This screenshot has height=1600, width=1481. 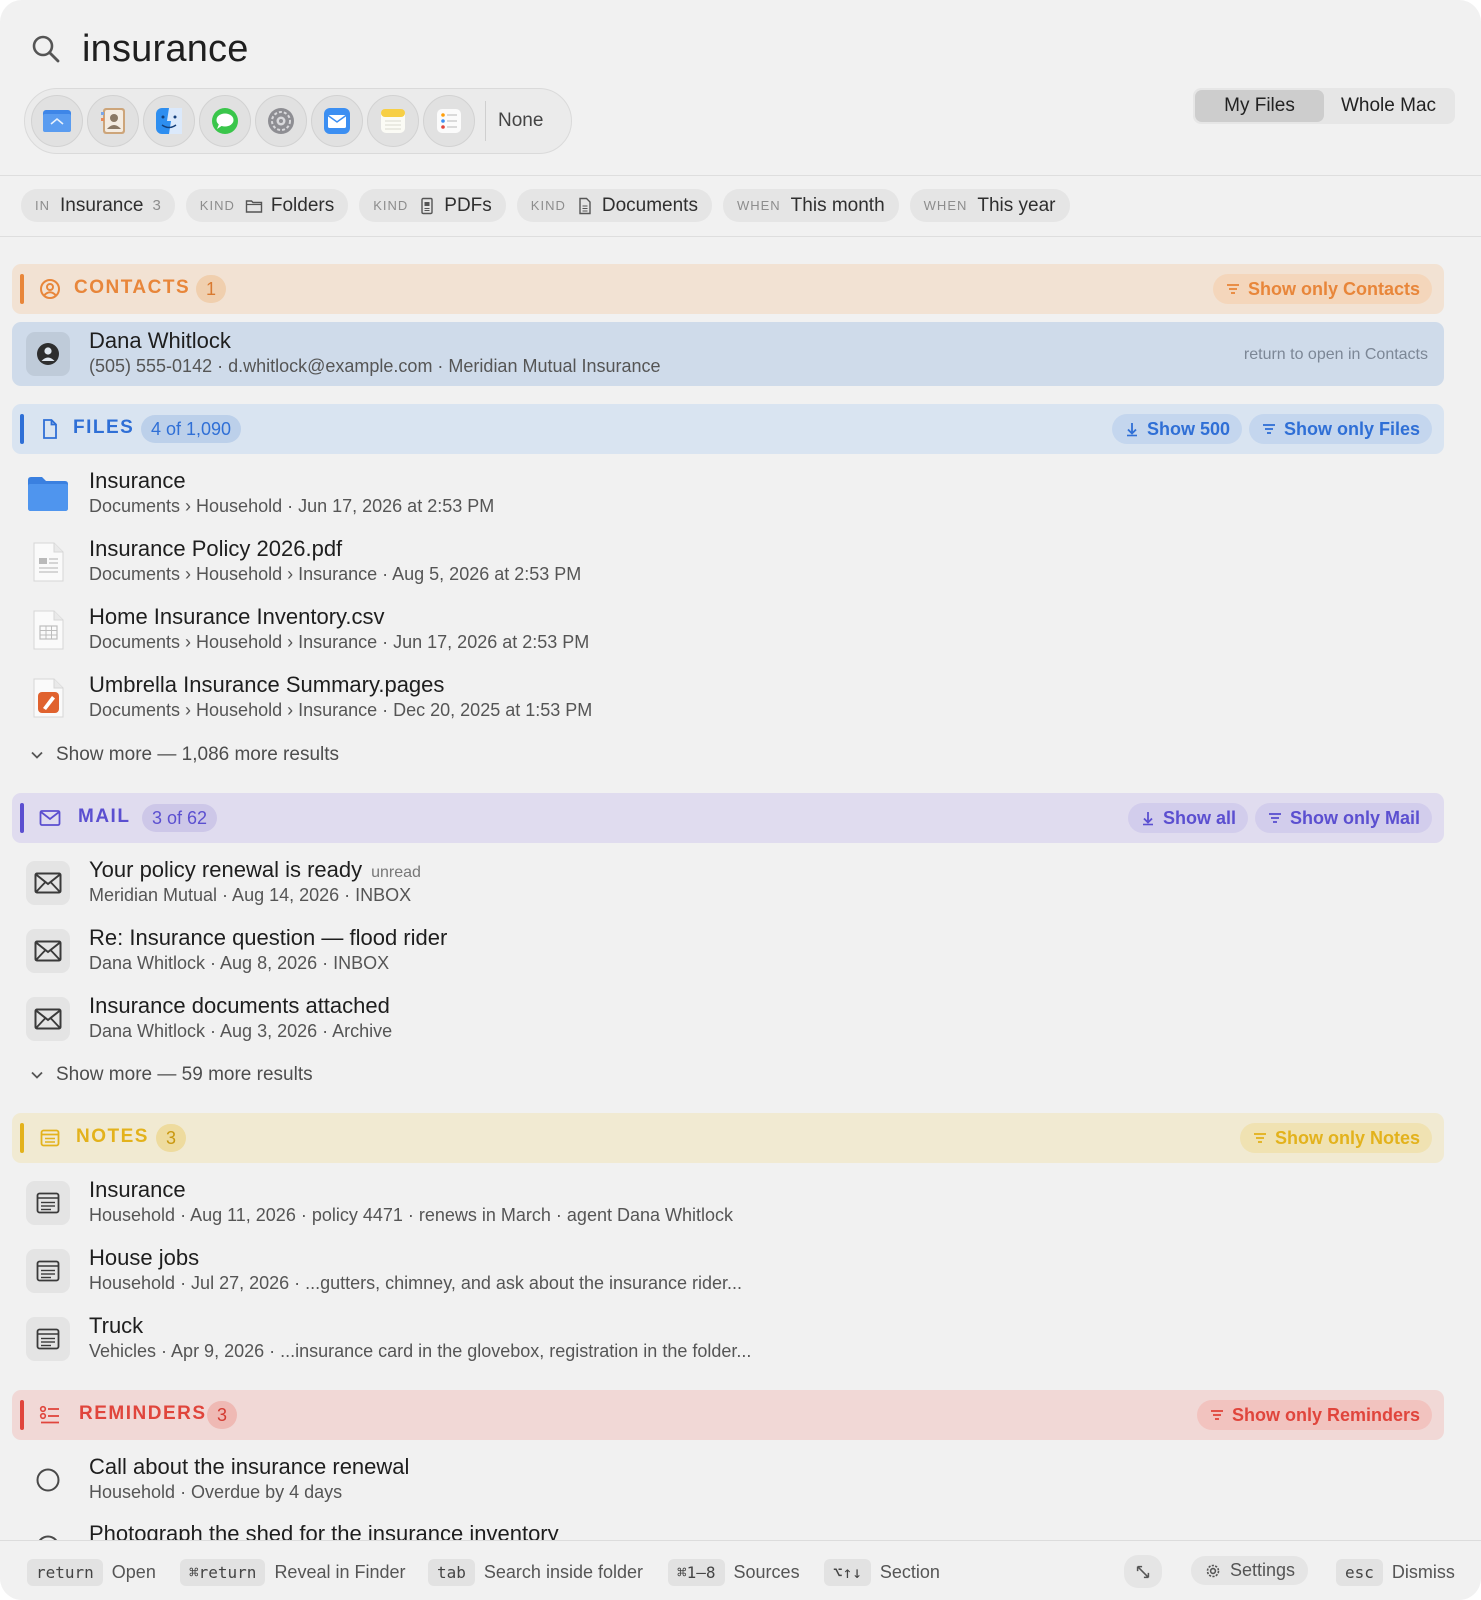 What do you see at coordinates (520, 121) in the screenshot?
I see `none-sources-button: None` at bounding box center [520, 121].